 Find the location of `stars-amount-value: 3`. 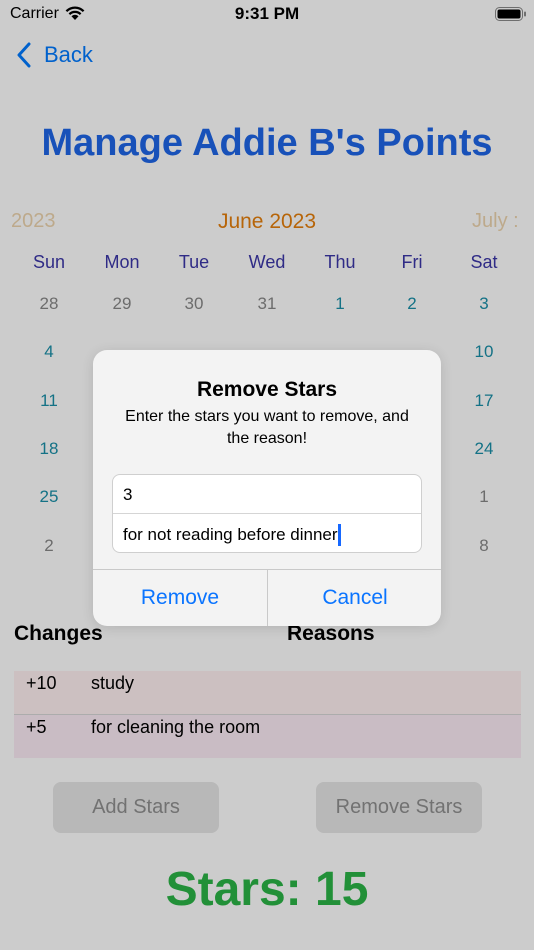

stars-amount-value: 3 is located at coordinates (128, 494).